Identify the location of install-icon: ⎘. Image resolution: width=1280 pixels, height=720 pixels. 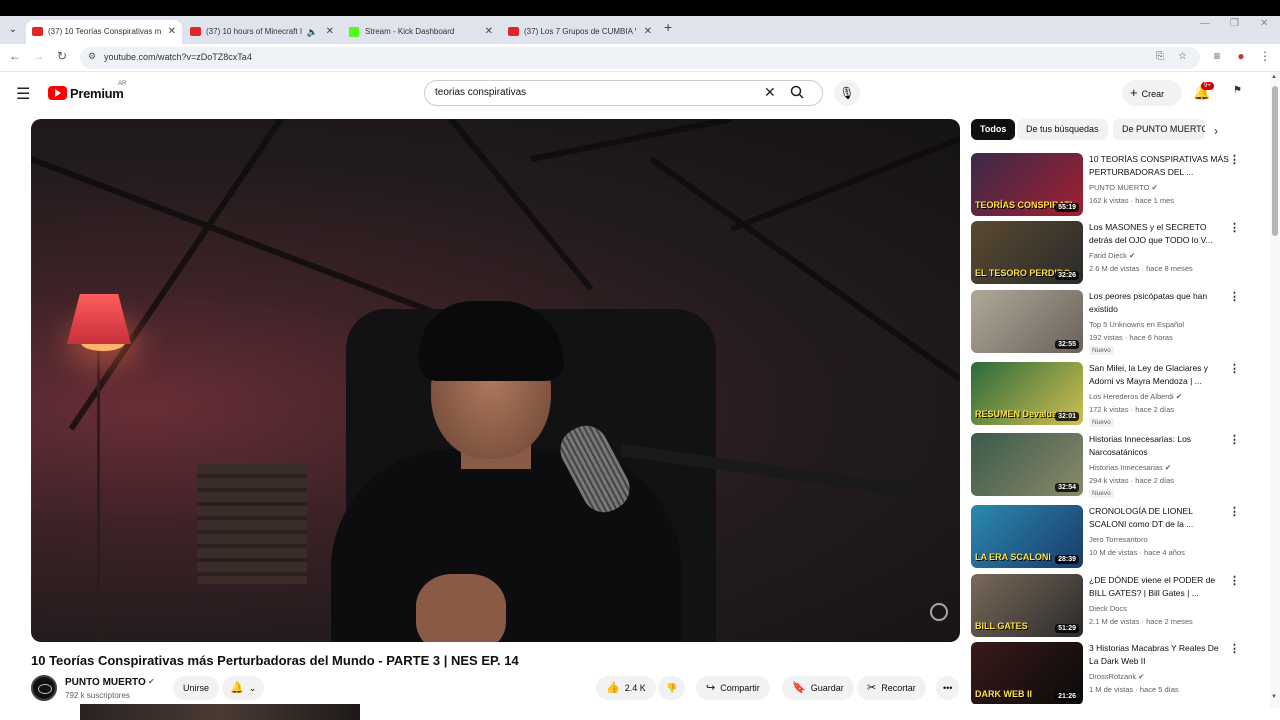
(1160, 56).